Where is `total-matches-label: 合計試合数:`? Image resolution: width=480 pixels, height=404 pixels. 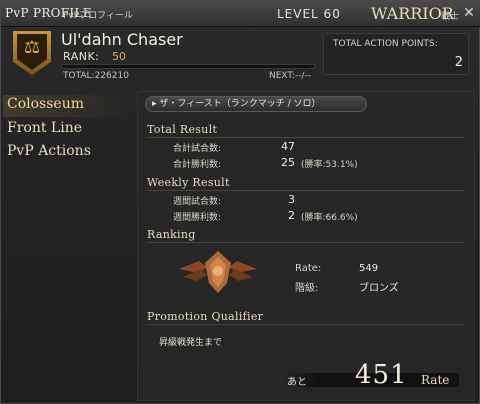 total-matches-label: 合計試合数: is located at coordinates (197, 149).